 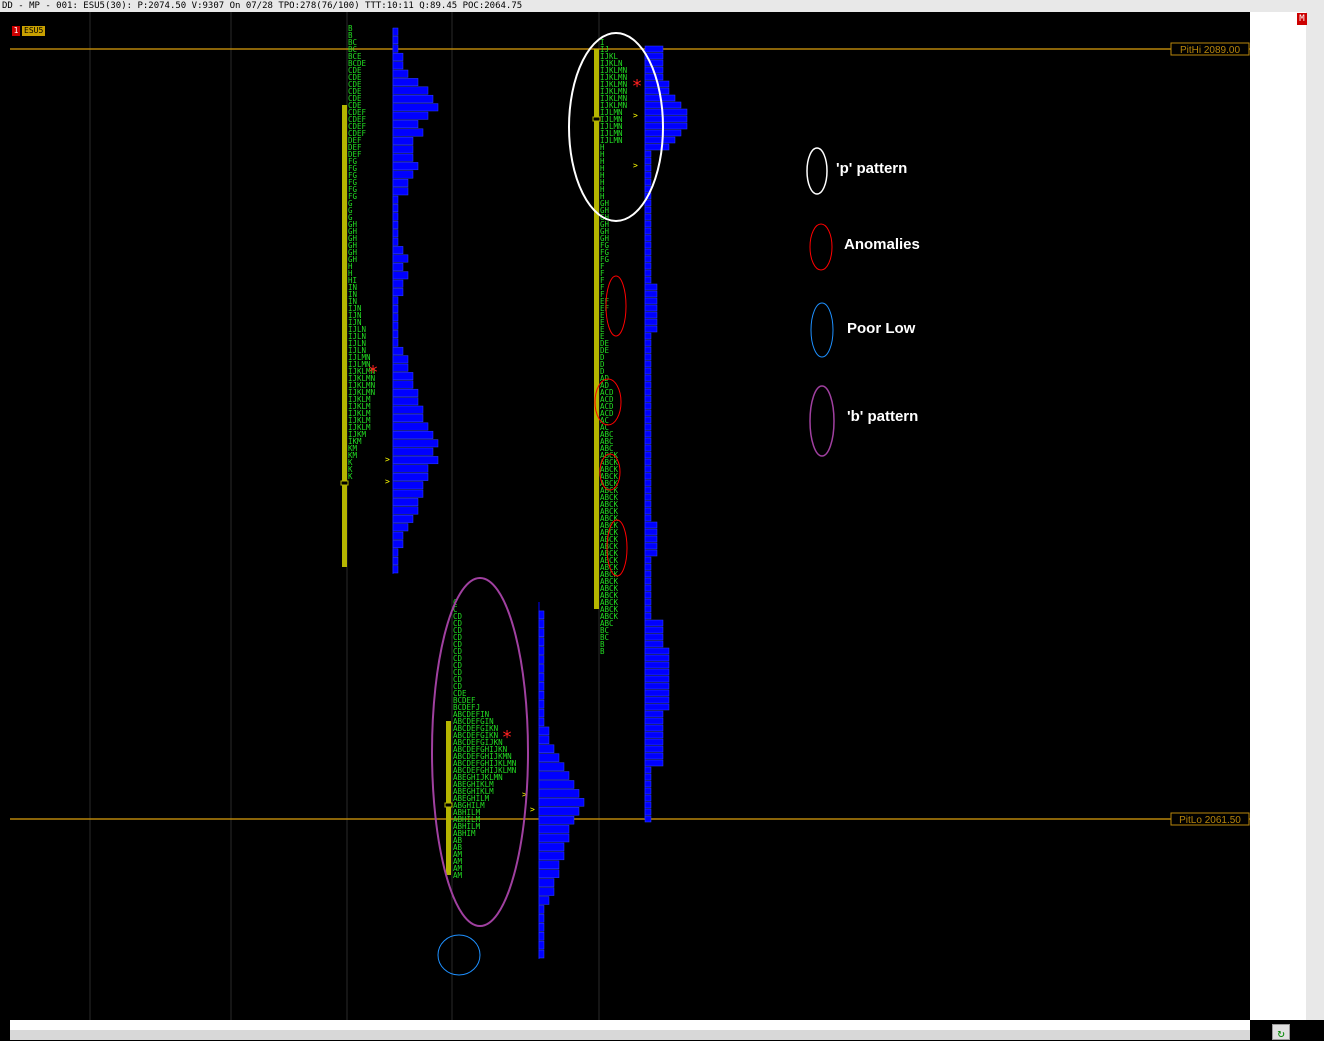 I want to click on horizontal-scrollbar, so click(x=630, y=1035).